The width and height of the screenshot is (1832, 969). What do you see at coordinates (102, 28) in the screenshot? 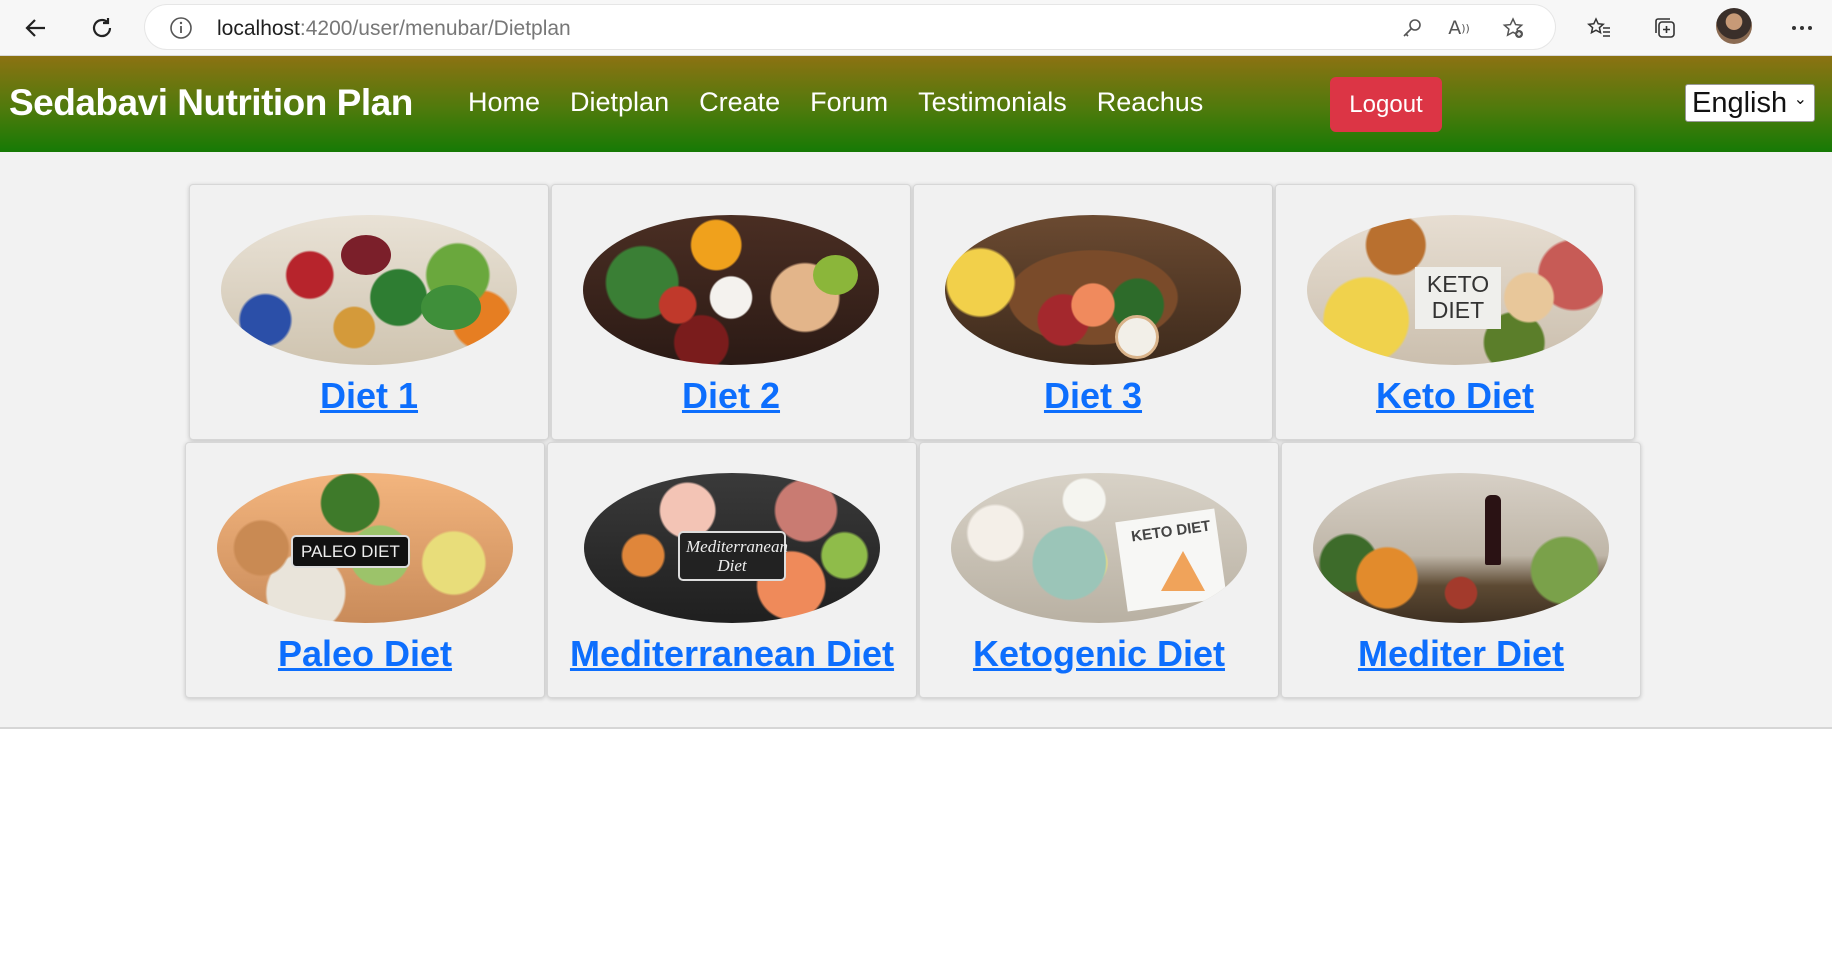
I see `reload-icon` at bounding box center [102, 28].